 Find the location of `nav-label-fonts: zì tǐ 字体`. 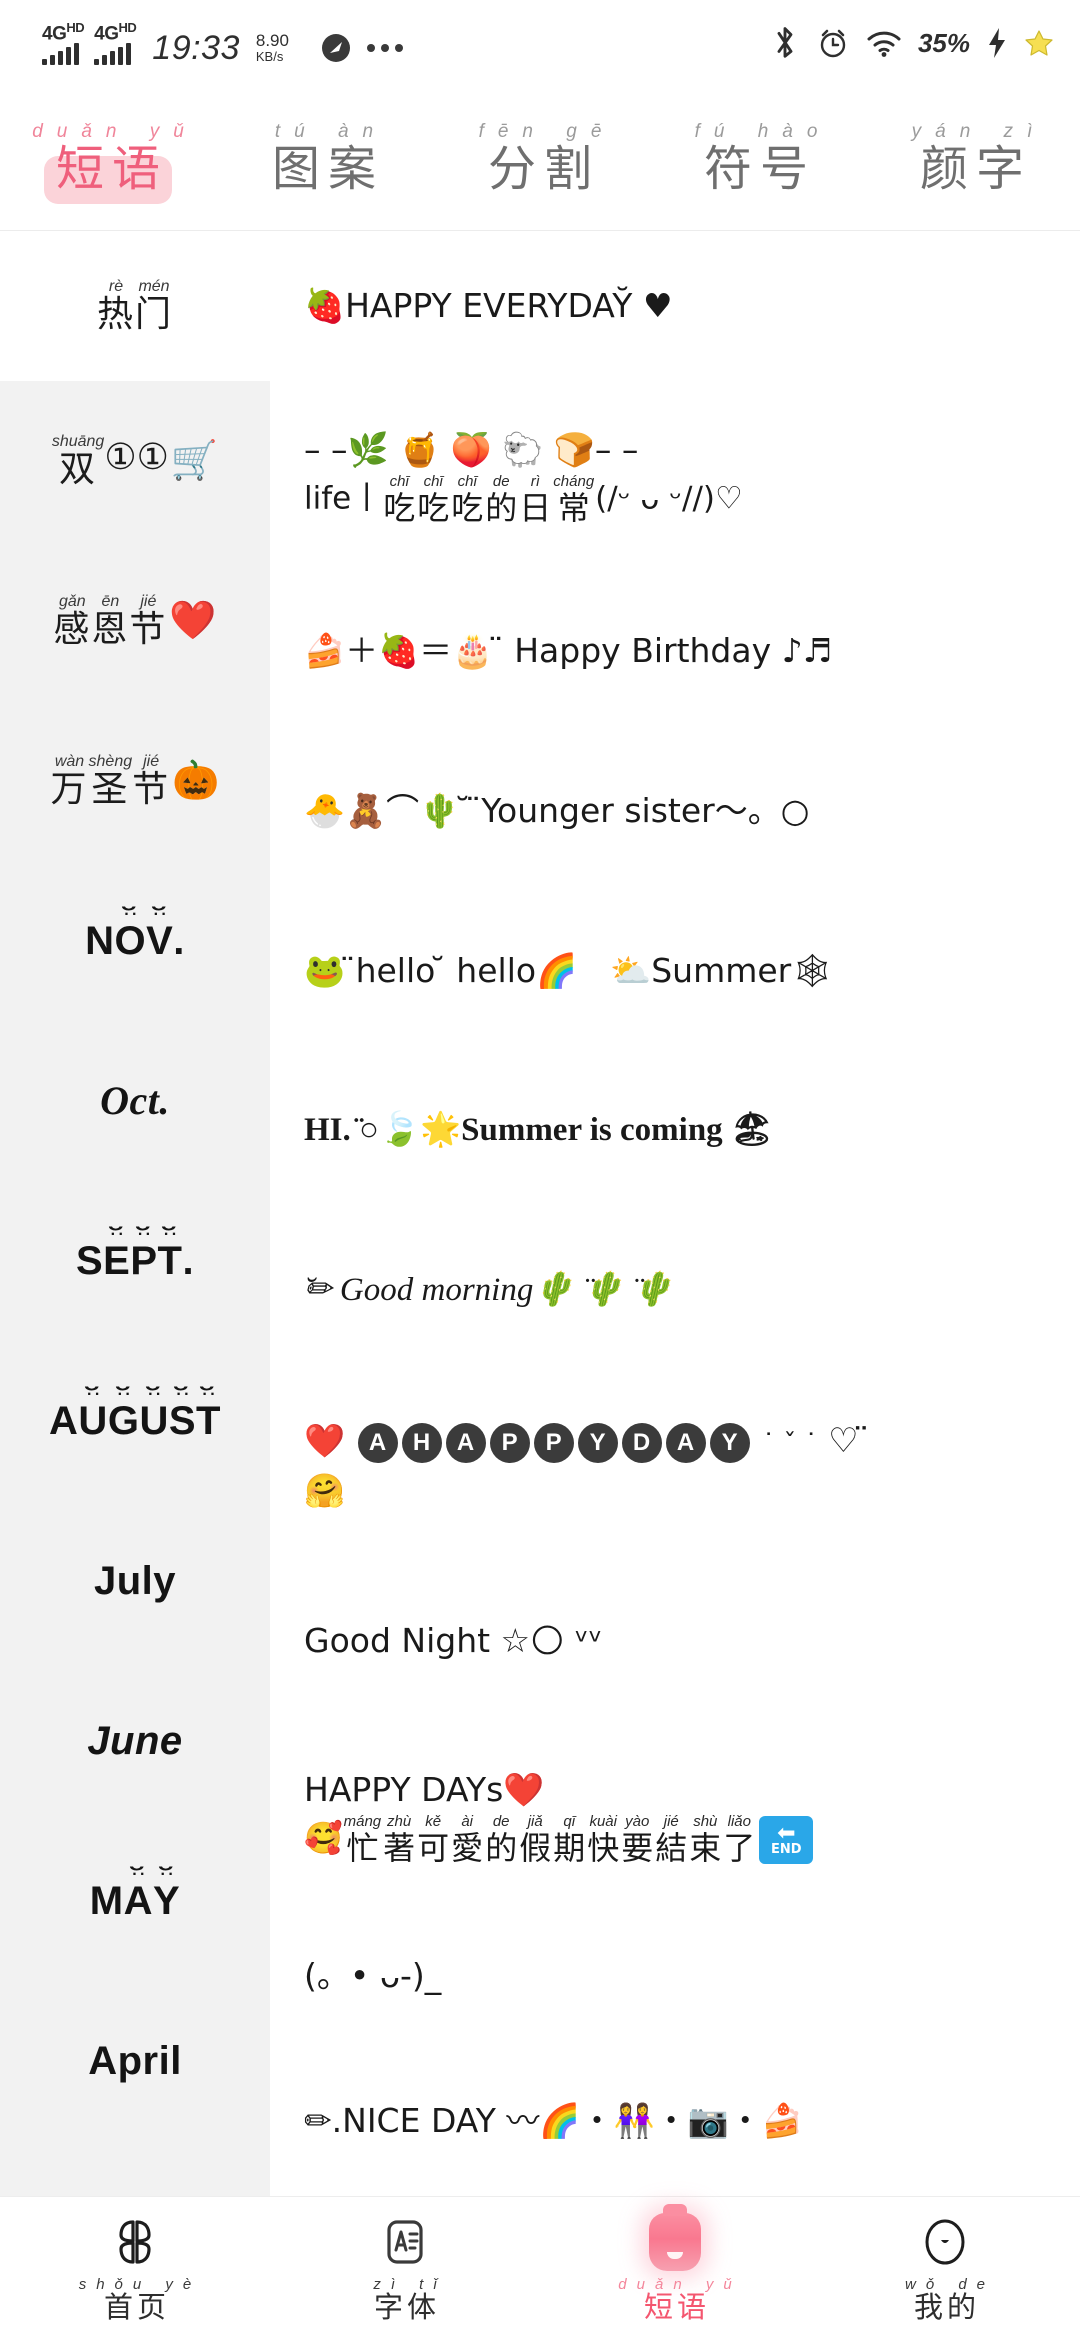

nav-label-fonts: zì tǐ 字体 is located at coordinates (410, 2299).